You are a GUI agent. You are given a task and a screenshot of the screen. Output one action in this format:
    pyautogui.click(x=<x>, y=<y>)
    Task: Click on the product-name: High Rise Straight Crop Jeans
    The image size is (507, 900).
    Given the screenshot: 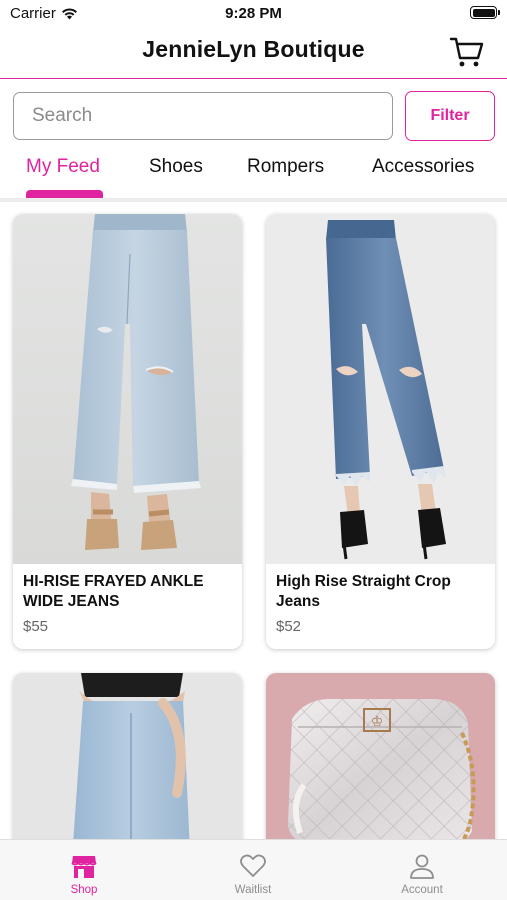 What is the action you would take?
    pyautogui.click(x=363, y=591)
    